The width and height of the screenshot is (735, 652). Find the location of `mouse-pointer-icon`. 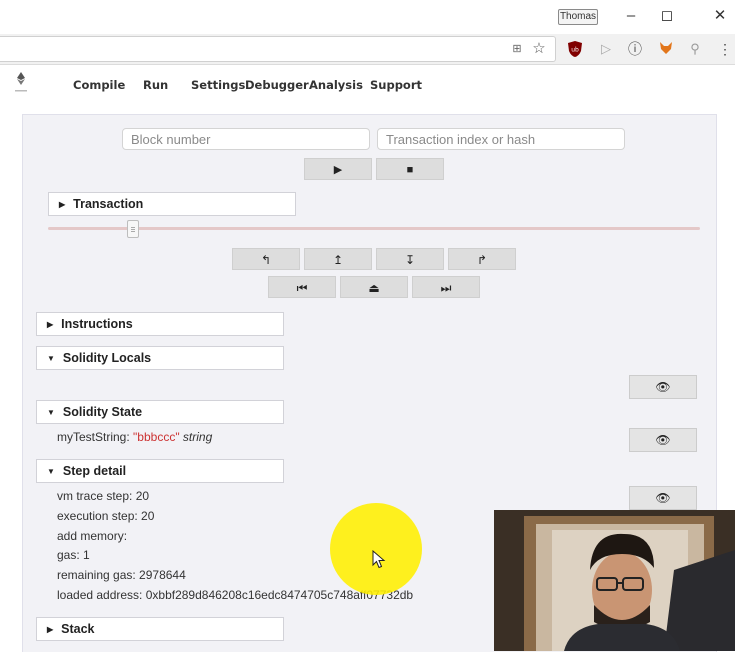

mouse-pointer-icon is located at coordinates (379, 559).